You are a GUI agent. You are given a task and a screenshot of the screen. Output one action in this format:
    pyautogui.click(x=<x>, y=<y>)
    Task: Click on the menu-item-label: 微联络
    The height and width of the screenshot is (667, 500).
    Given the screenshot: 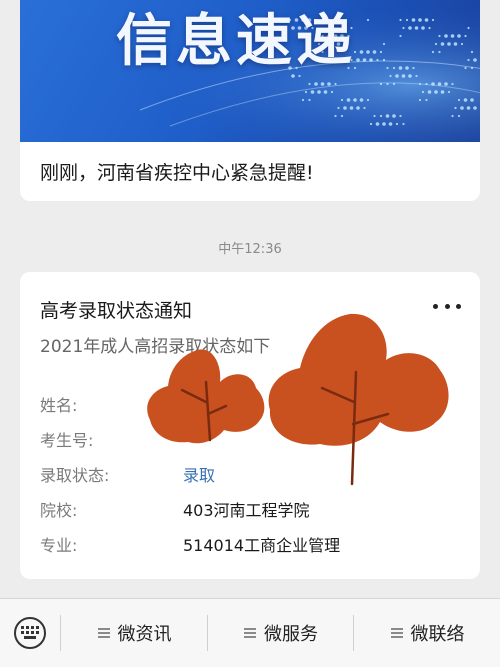 What is the action you would take?
    pyautogui.click(x=437, y=634)
    